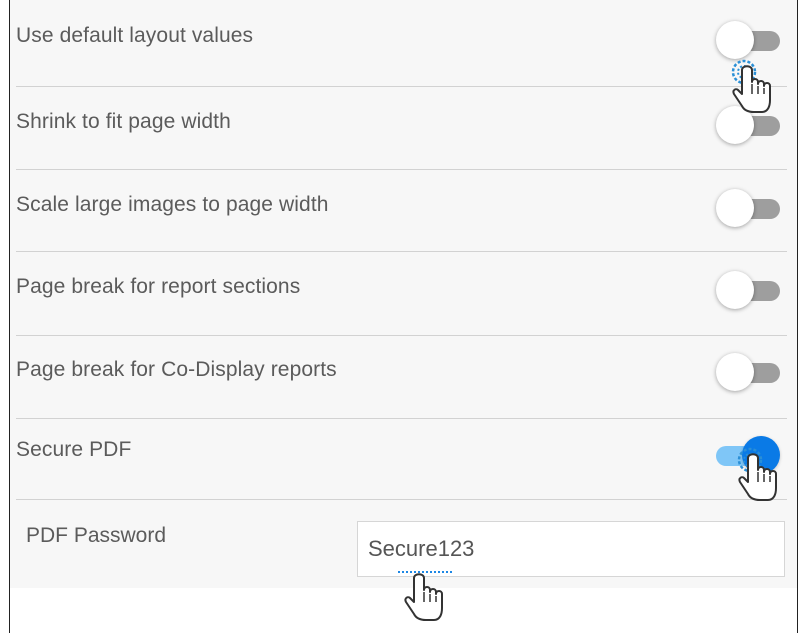  I want to click on toggle-secure-pdf, so click(748, 455).